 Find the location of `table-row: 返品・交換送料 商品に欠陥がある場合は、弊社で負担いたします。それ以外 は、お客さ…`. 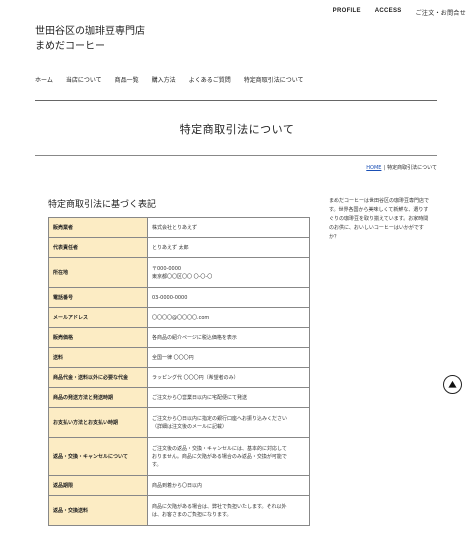

table-row: 返品・交換送料 商品に欠陥がある場合は、弊社で負担いたします。それ以外 は、お客さ… is located at coordinates (179, 510).